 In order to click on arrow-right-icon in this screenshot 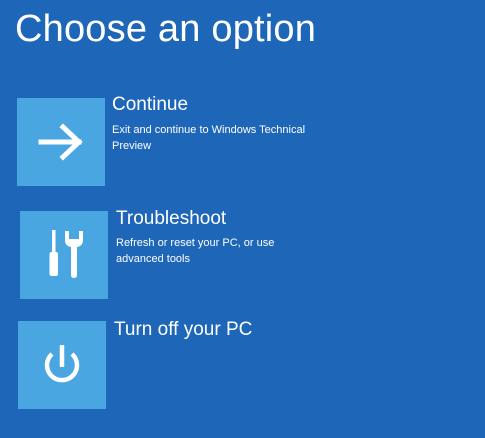, I will do `click(60, 142)`.